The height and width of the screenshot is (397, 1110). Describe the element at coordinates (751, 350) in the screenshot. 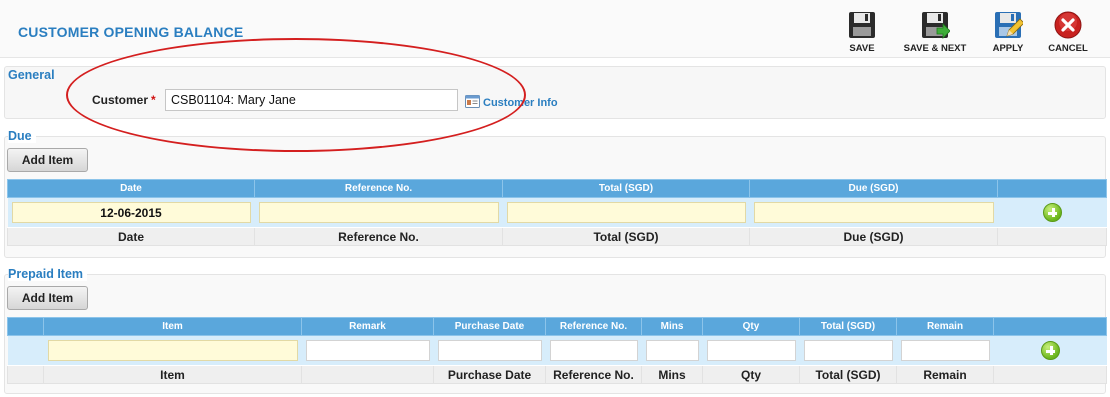

I see `prepaid-qty-input` at that location.